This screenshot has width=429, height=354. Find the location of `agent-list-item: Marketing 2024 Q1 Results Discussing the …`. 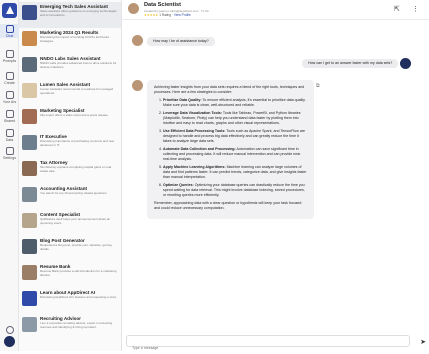

agent-list-item: Marketing 2024 Q1 Results Discussing the … is located at coordinates (70, 41).